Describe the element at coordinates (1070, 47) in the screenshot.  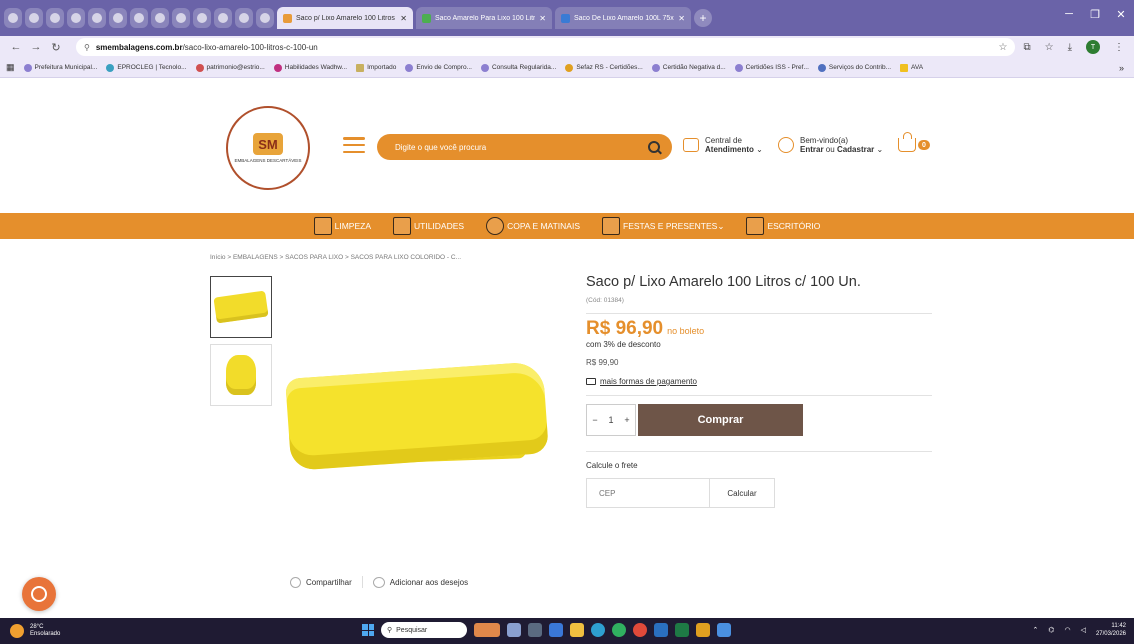
I see `downloads-icon: ⤓` at that location.